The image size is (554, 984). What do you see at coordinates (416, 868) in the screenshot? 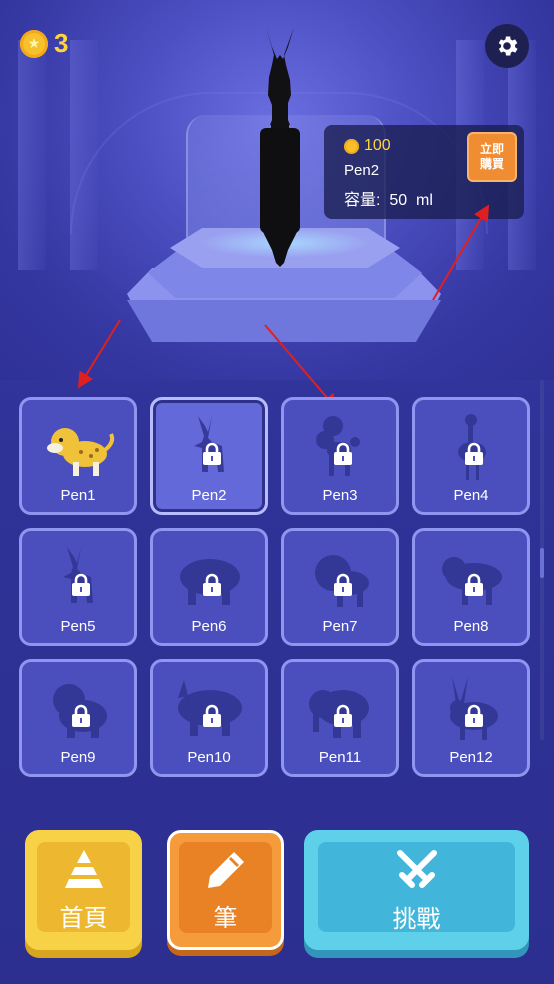
I see `crossed-swords-icon` at bounding box center [416, 868].